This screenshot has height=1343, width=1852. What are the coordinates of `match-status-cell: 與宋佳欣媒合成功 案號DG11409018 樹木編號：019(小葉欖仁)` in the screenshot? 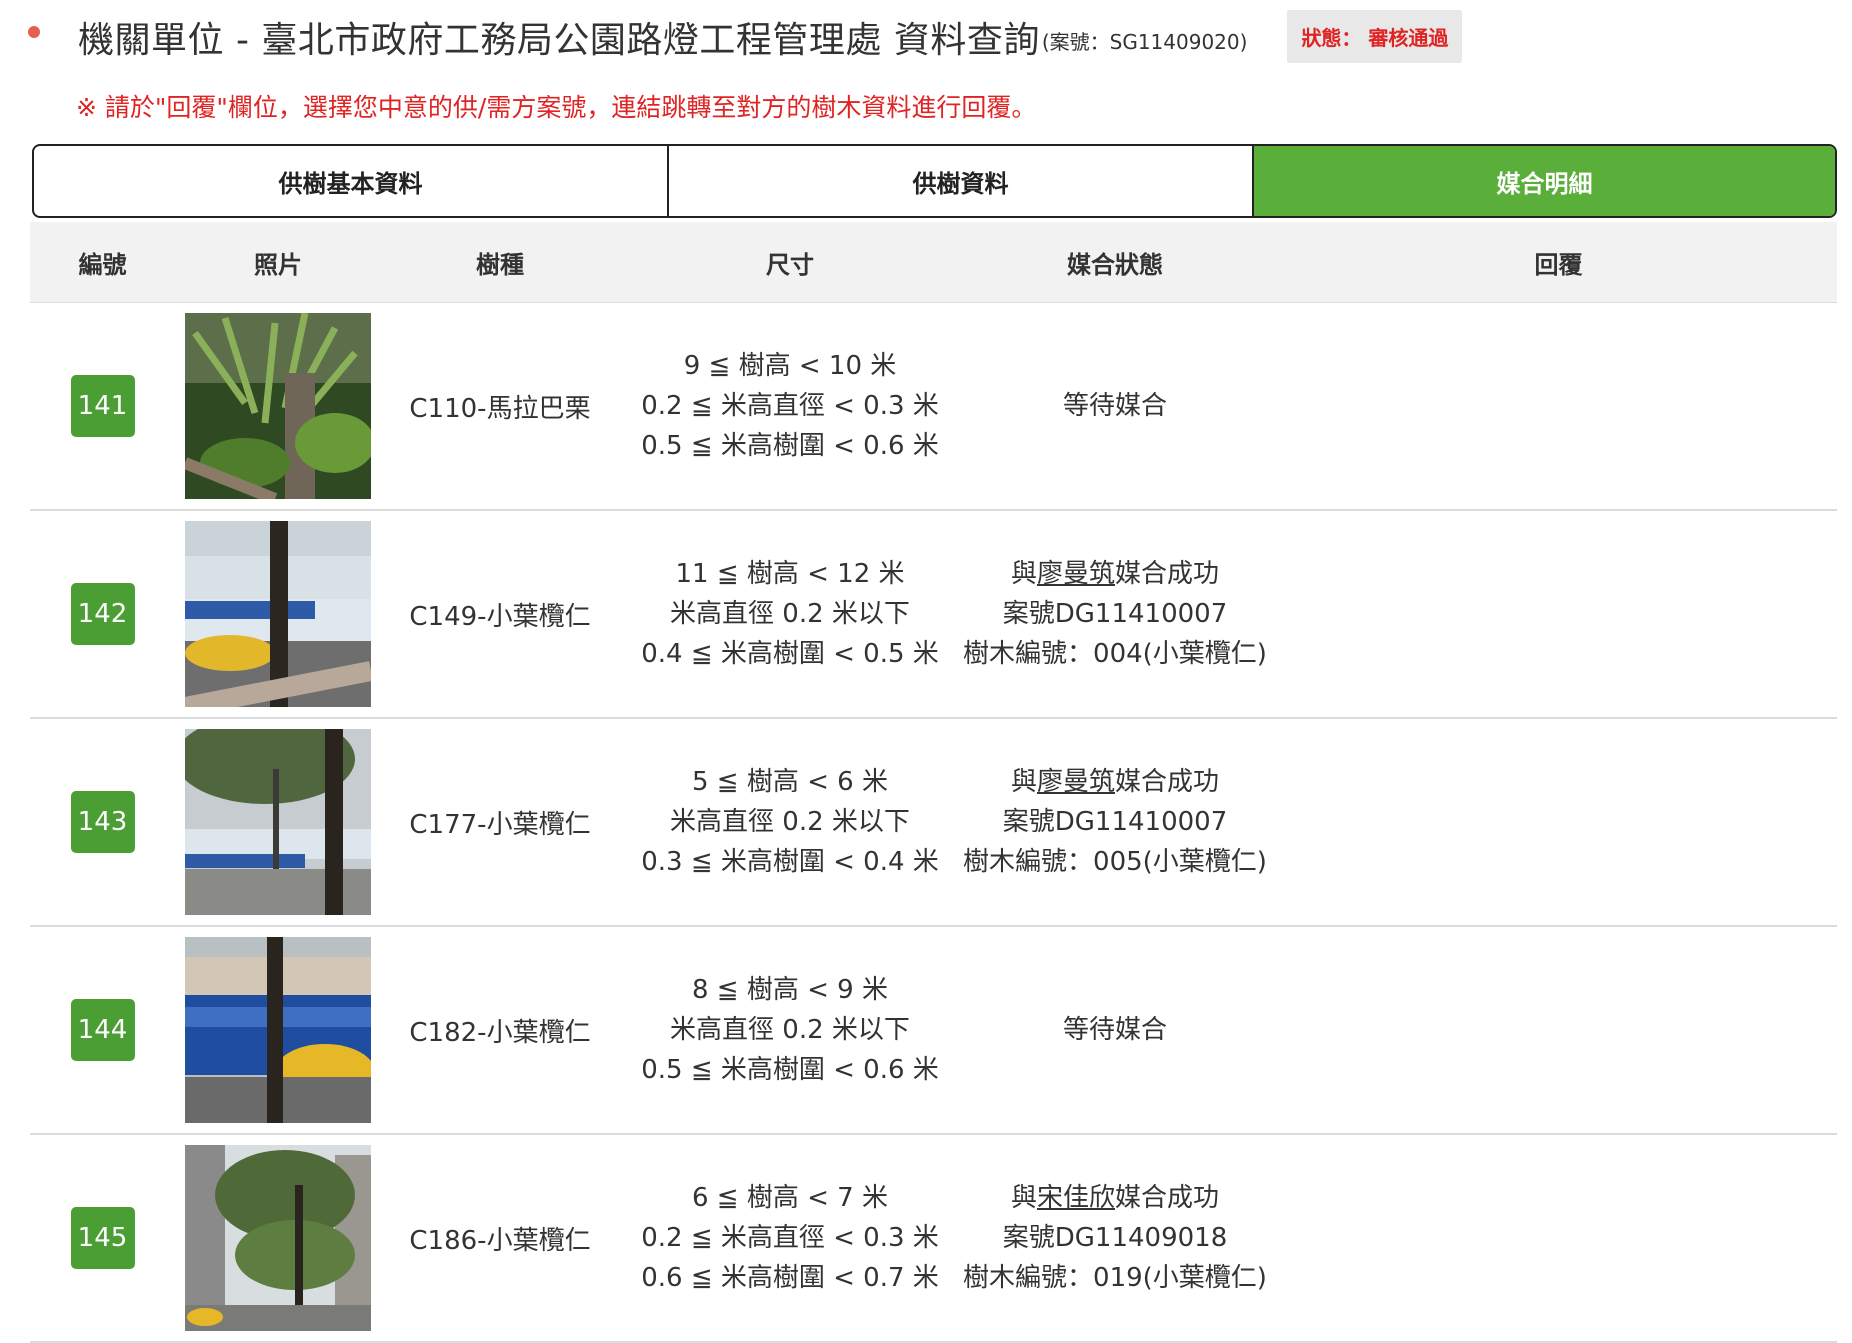 It's located at (1115, 1238).